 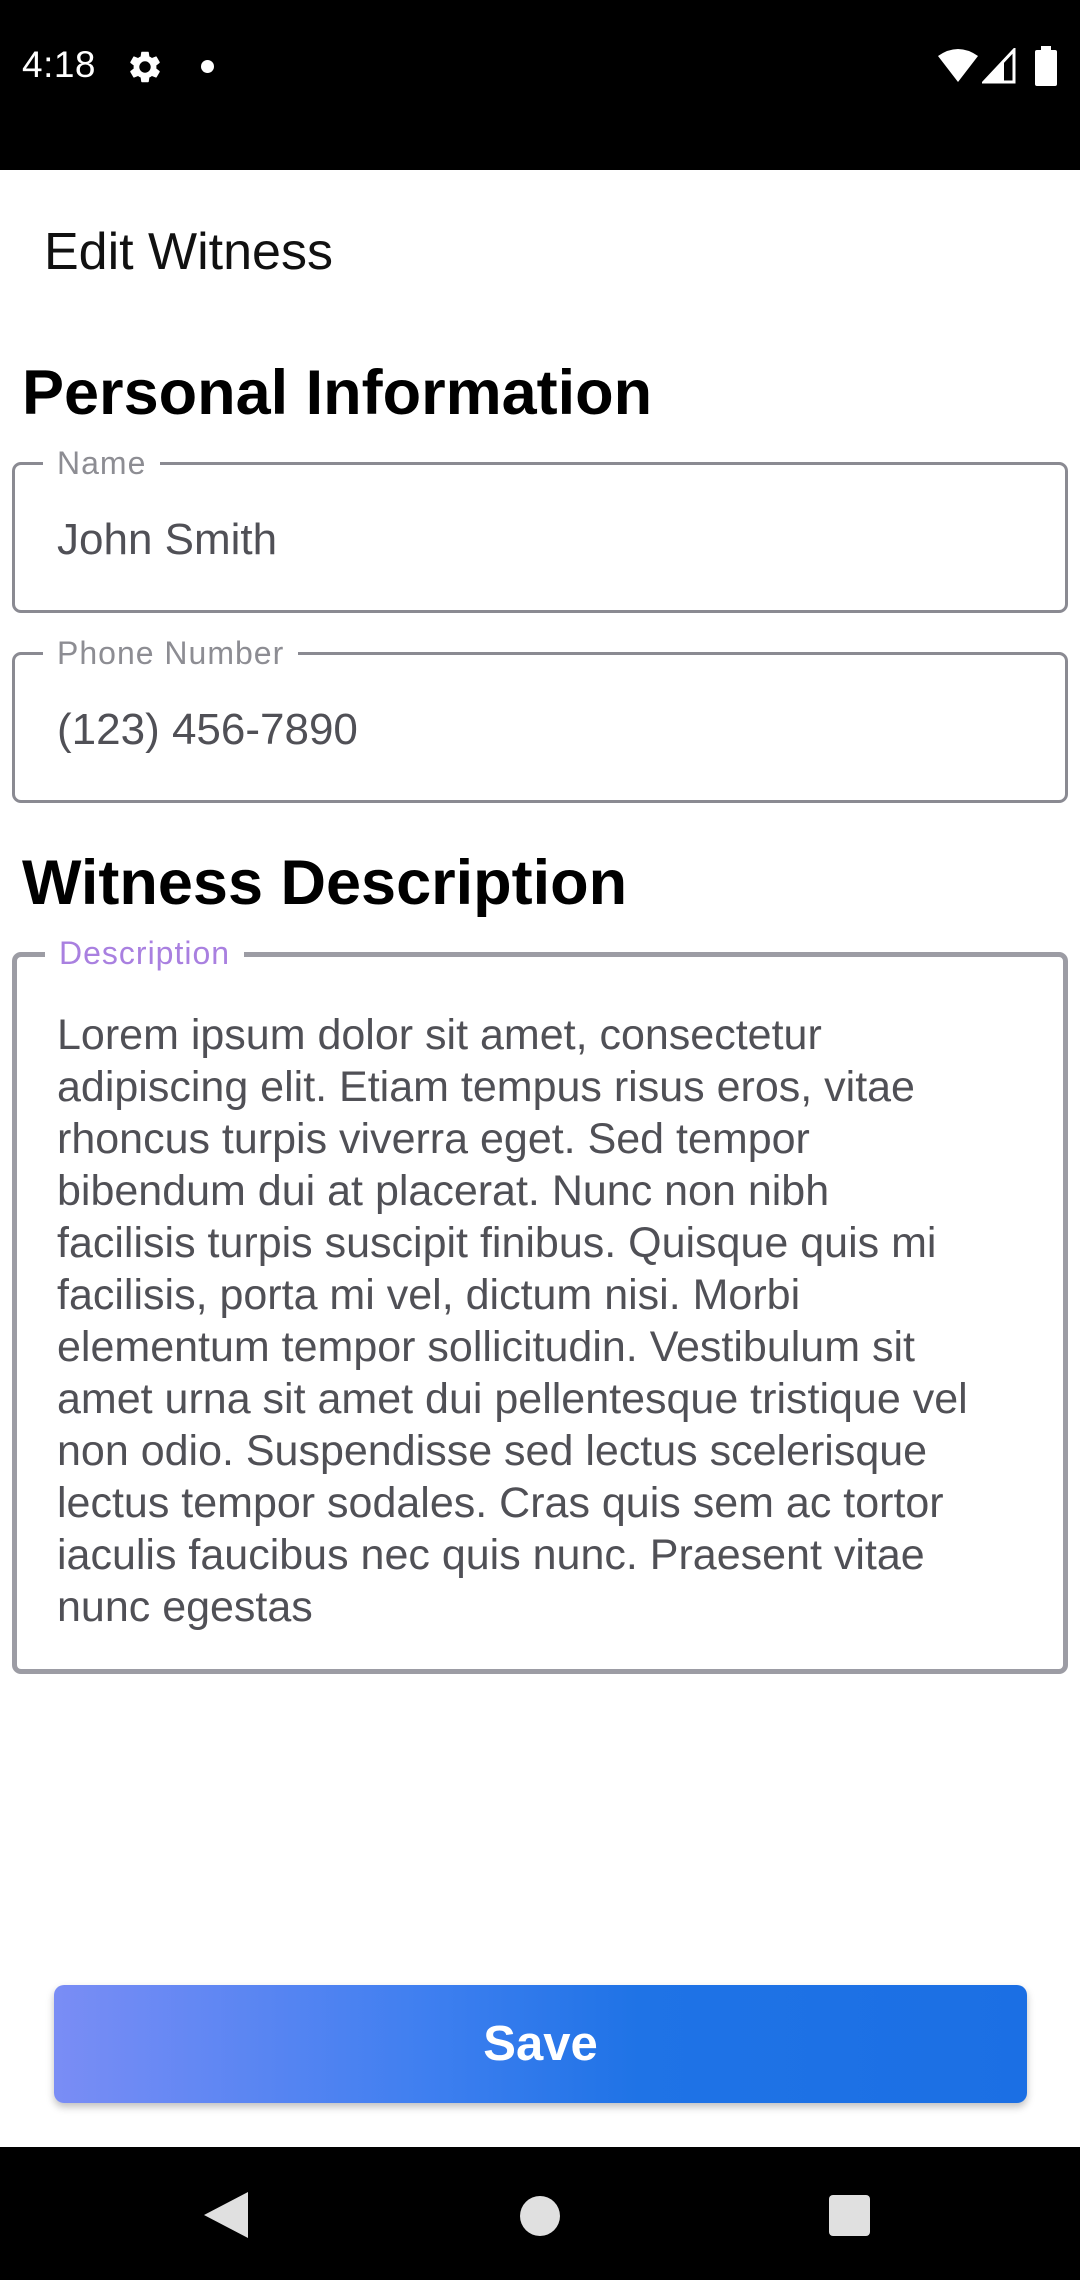 I want to click on navigation-bar, so click(x=540, y=2213).